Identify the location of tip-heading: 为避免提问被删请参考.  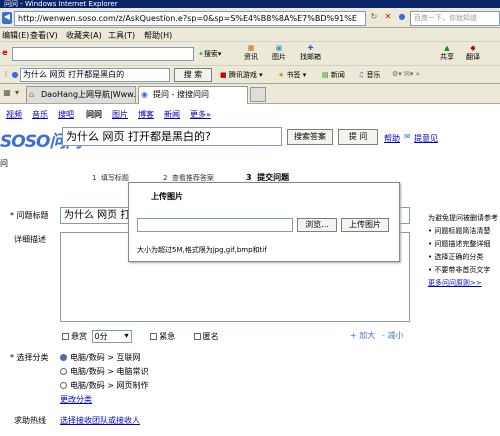
(463, 218).